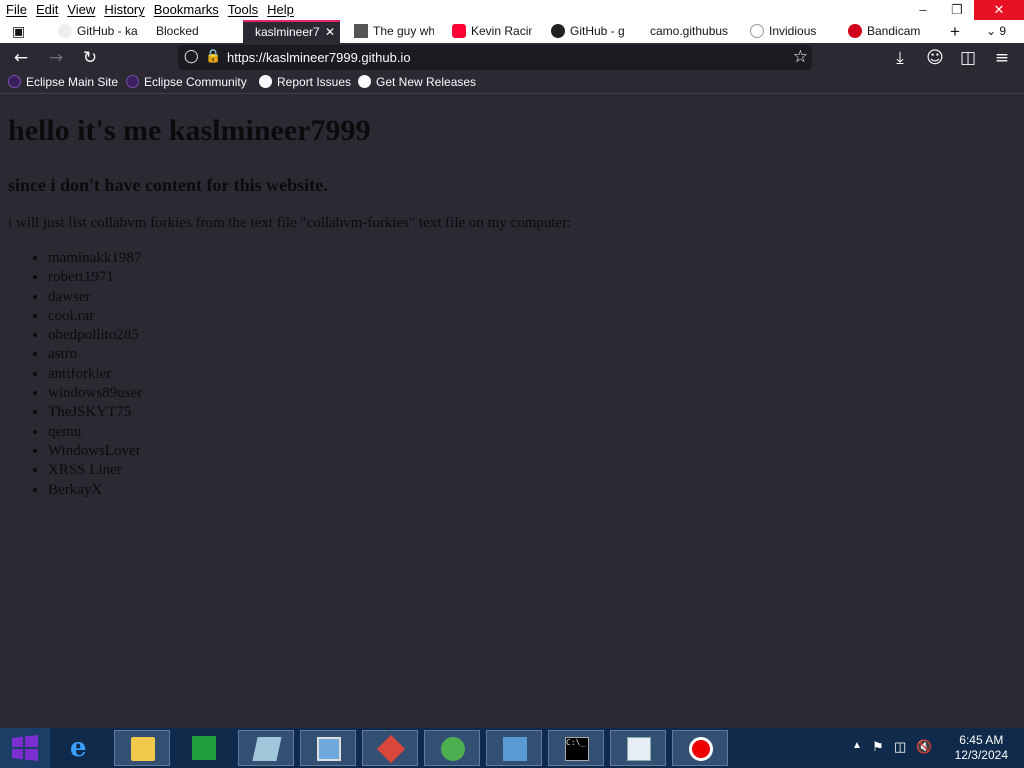  I want to click on globe-download-icon, so click(453, 749).